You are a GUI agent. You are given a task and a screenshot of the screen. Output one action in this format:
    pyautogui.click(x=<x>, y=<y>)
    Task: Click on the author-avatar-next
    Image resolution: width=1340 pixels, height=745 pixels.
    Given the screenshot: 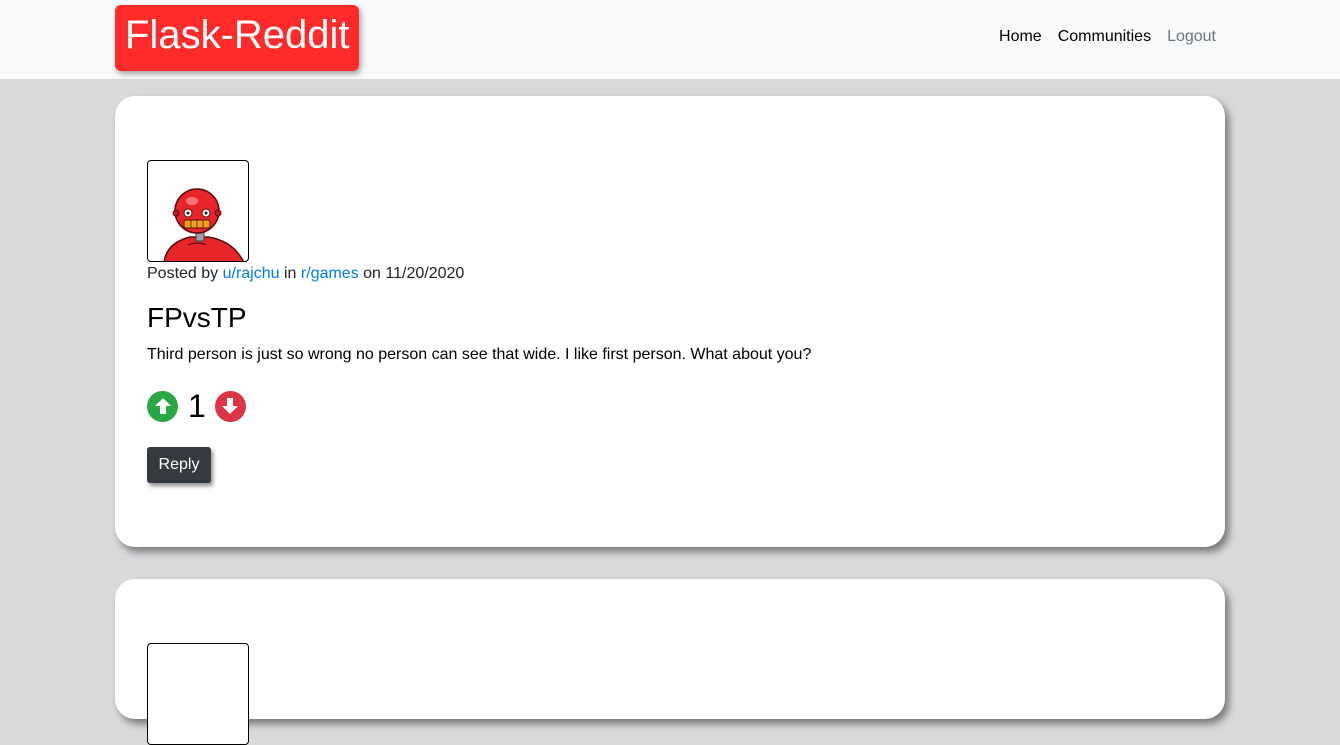 What is the action you would take?
    pyautogui.click(x=198, y=694)
    